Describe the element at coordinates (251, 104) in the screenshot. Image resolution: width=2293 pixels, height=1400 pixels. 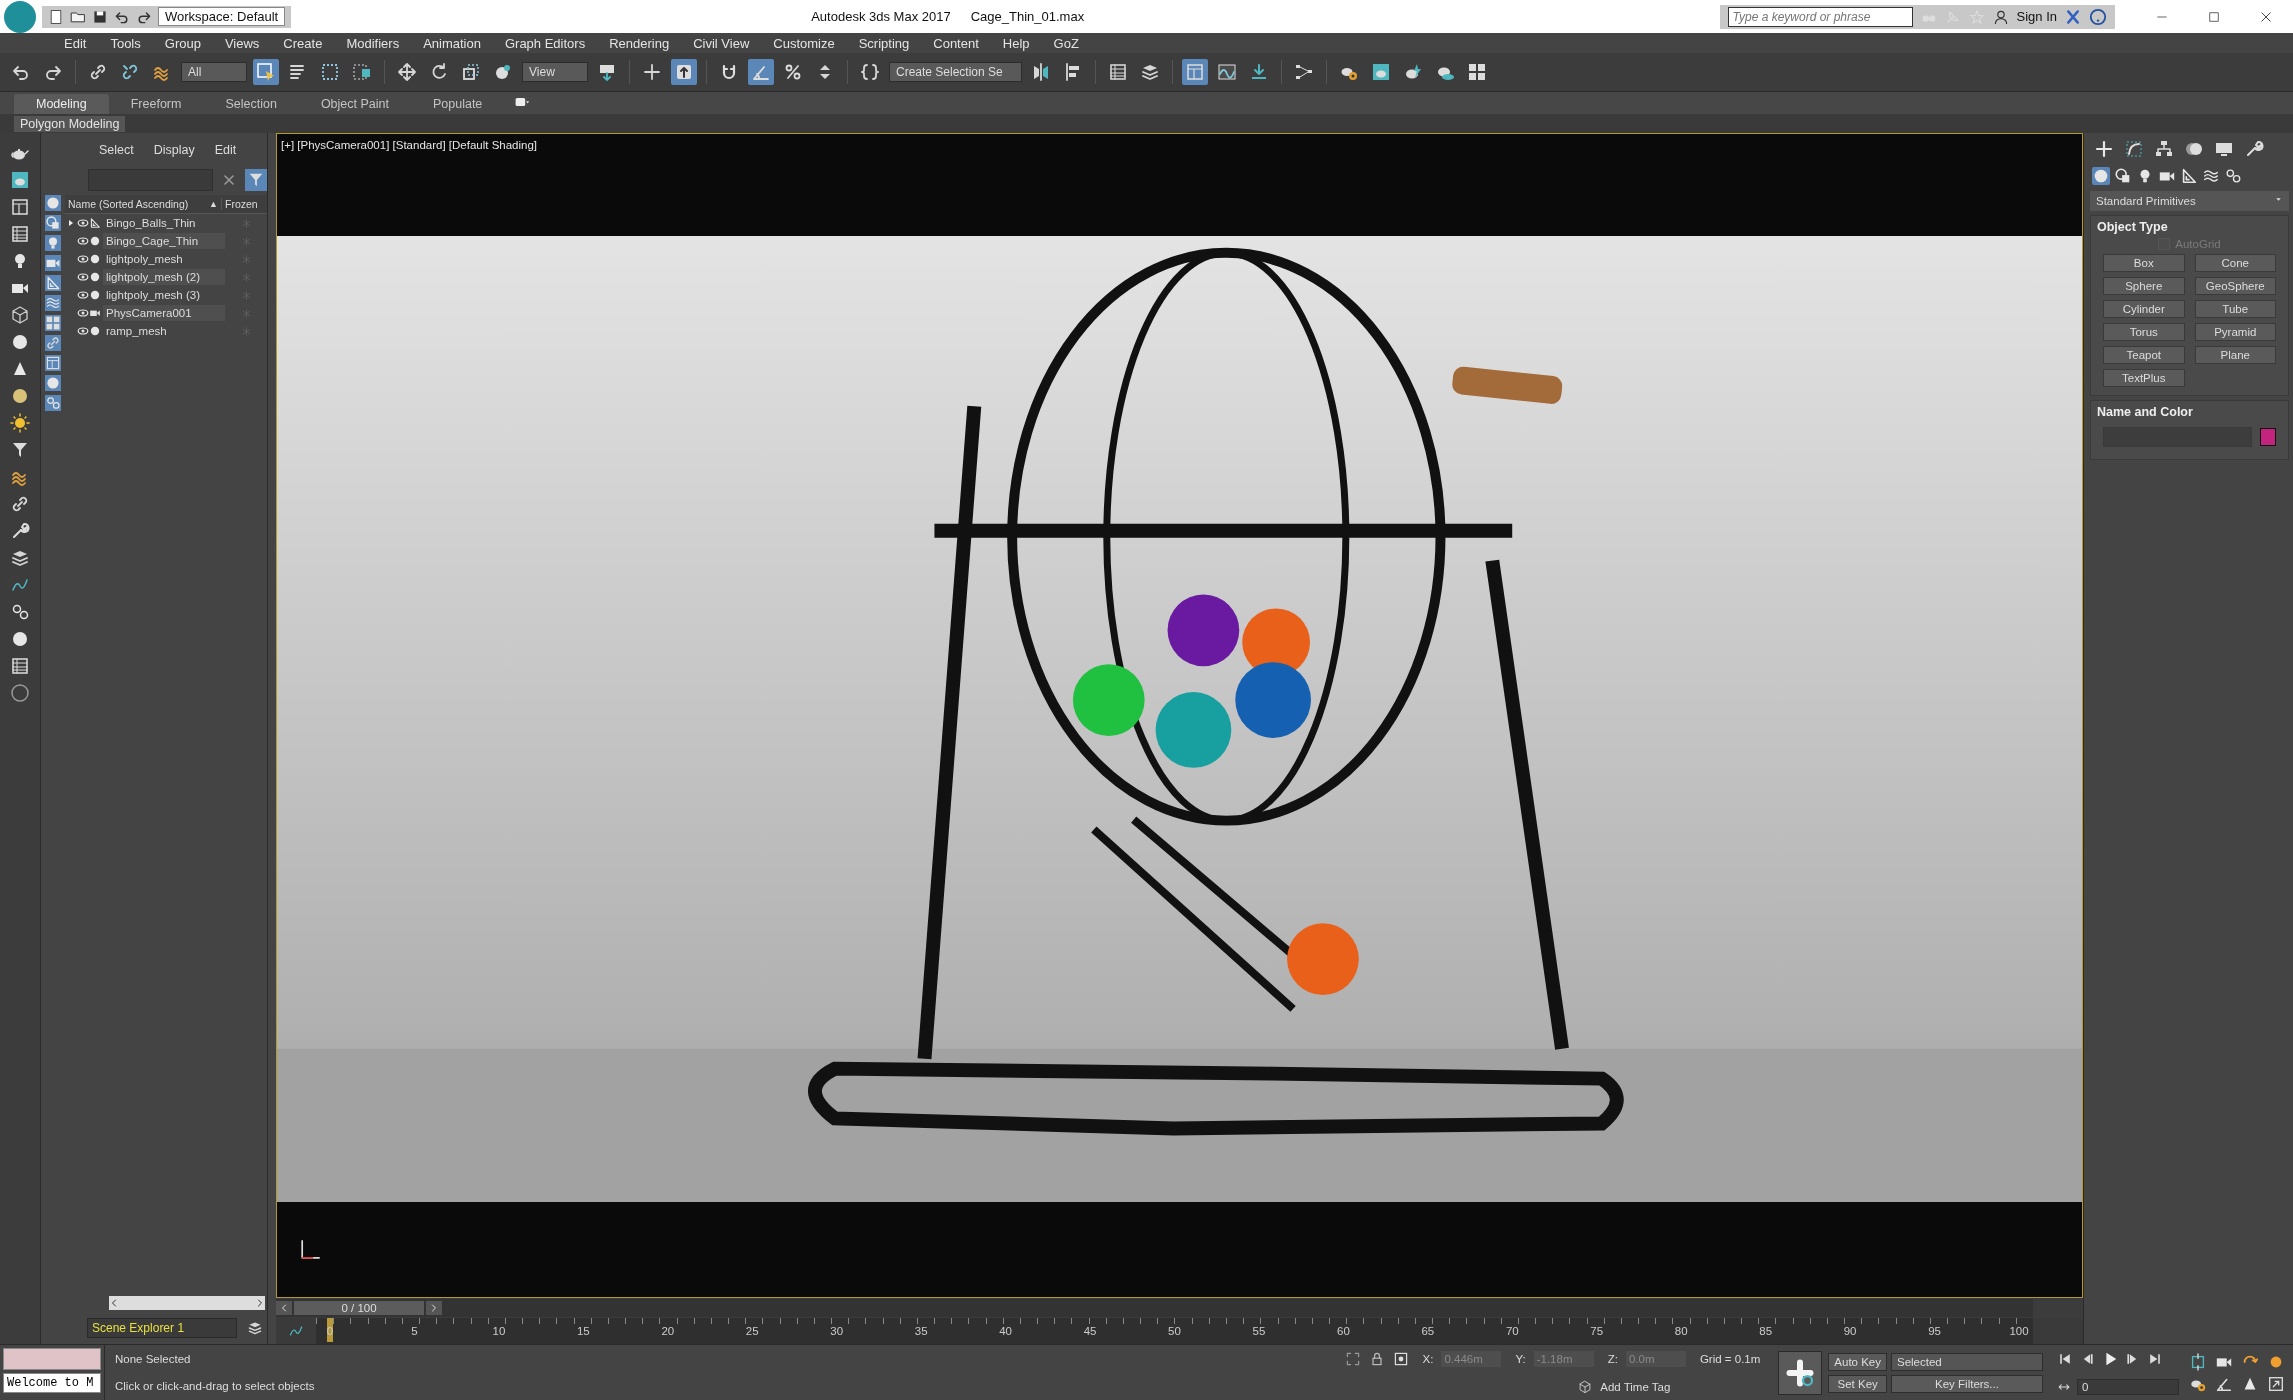
I see `ribbon-tab: Selection` at that location.